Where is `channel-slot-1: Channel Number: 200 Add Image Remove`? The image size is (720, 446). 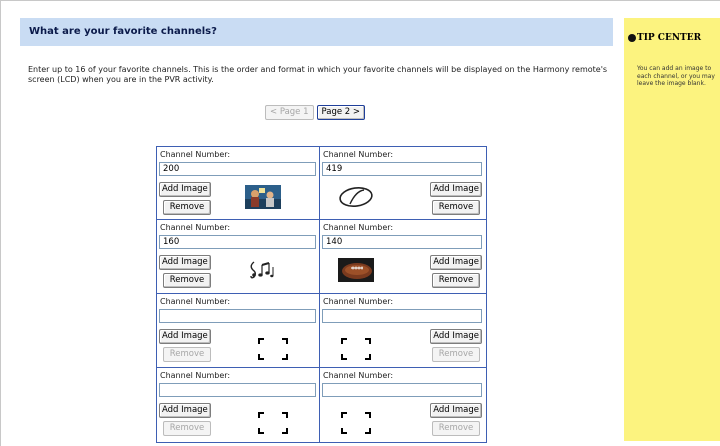
channel-slot-1: Channel Number: 200 Add Image Remove is located at coordinates (238, 183).